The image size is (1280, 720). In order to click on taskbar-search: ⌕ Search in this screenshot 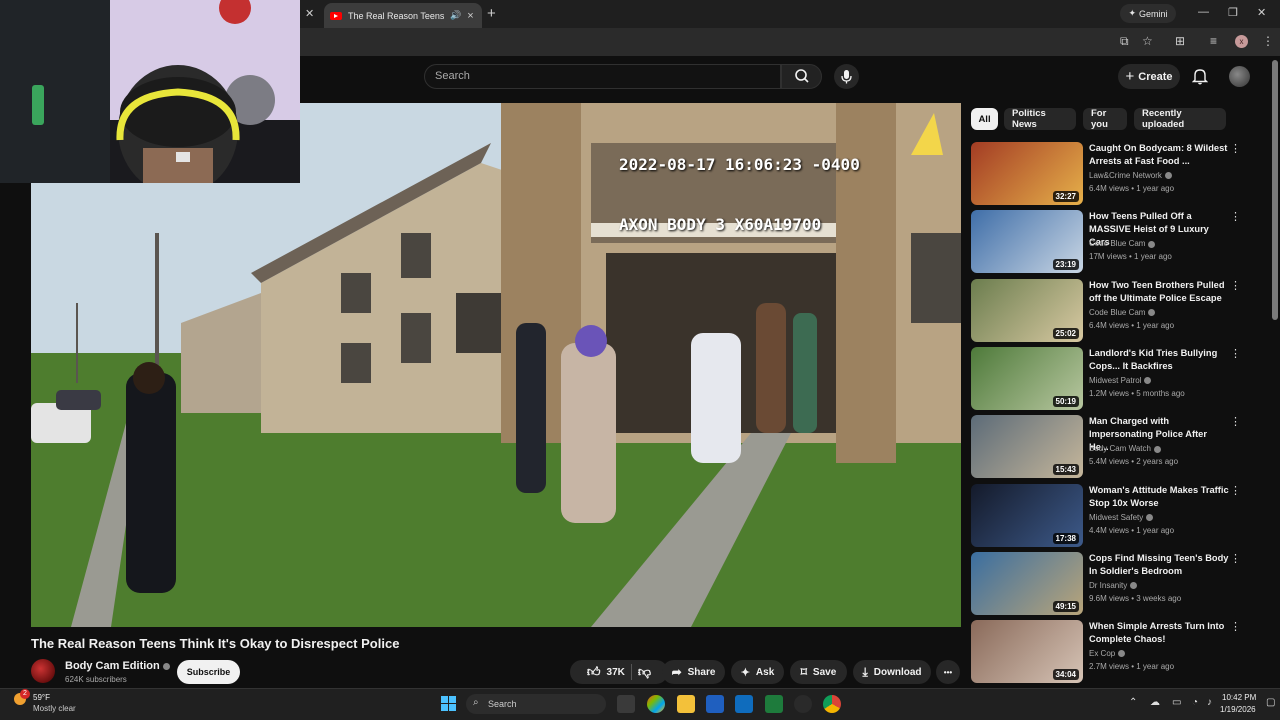, I will do `click(536, 704)`.